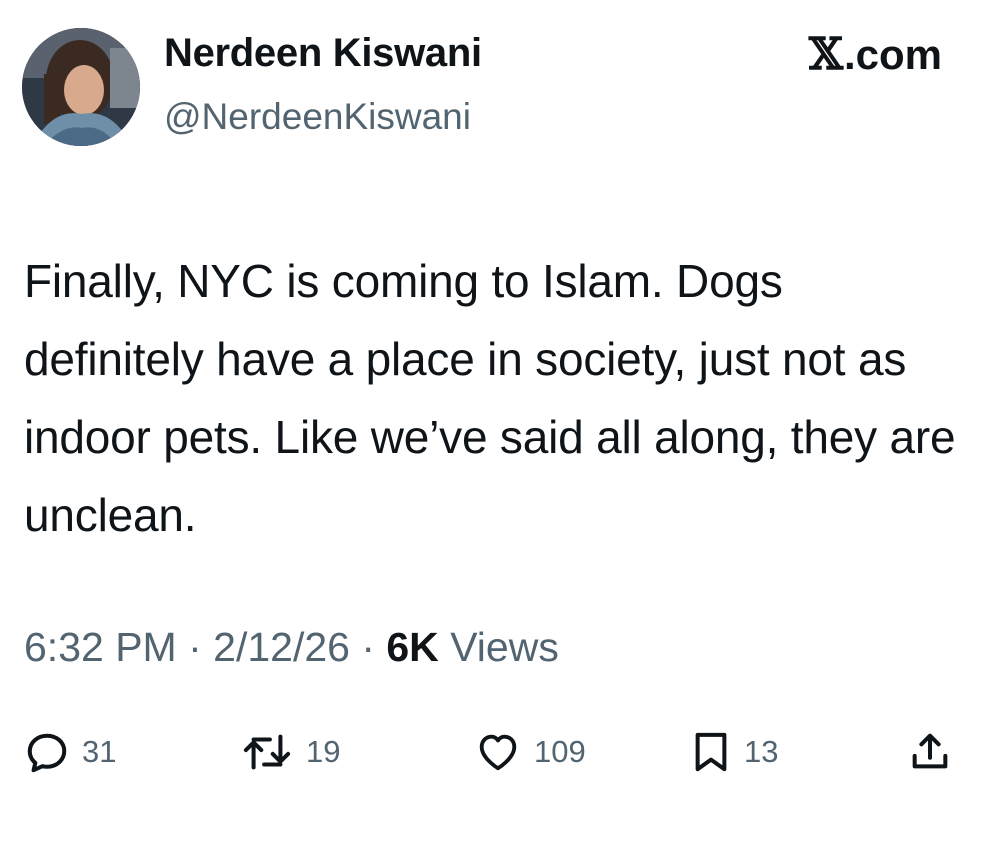  Describe the element at coordinates (100, 647) in the screenshot. I see `tweet-time: 6:32 PM` at that location.